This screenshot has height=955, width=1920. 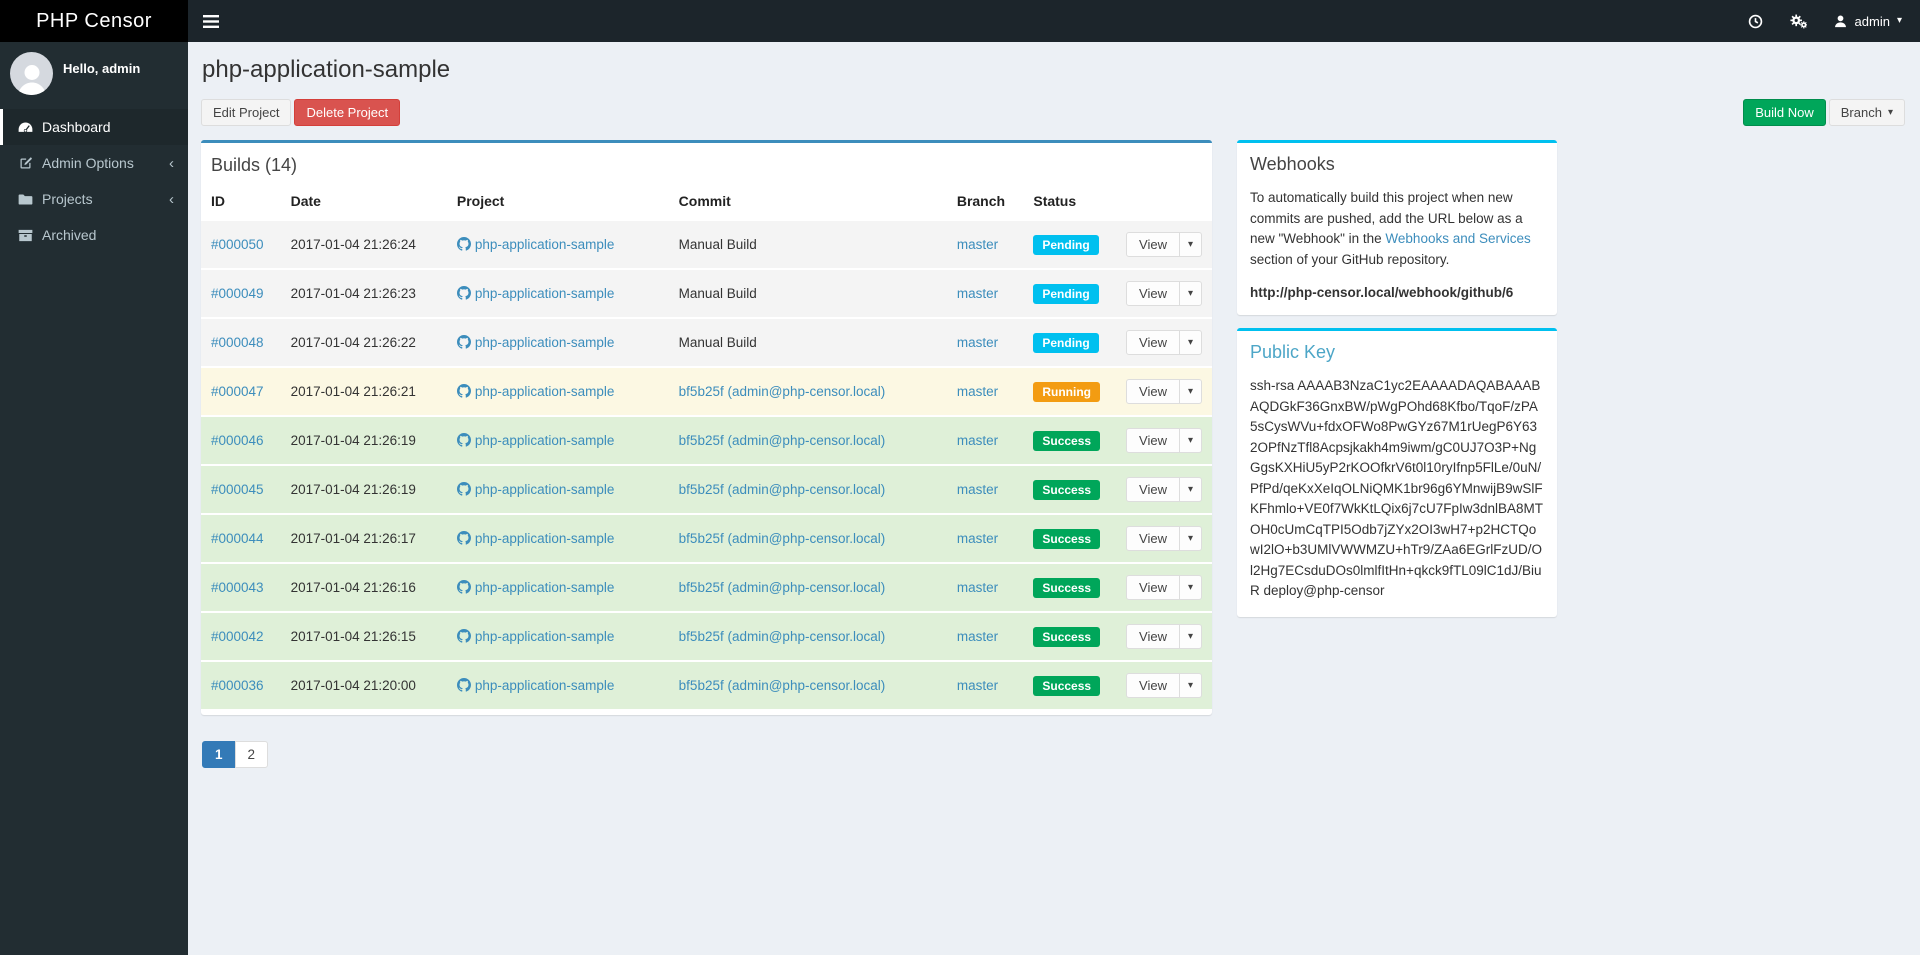 I want to click on build-id-link: #000044, so click(x=237, y=538).